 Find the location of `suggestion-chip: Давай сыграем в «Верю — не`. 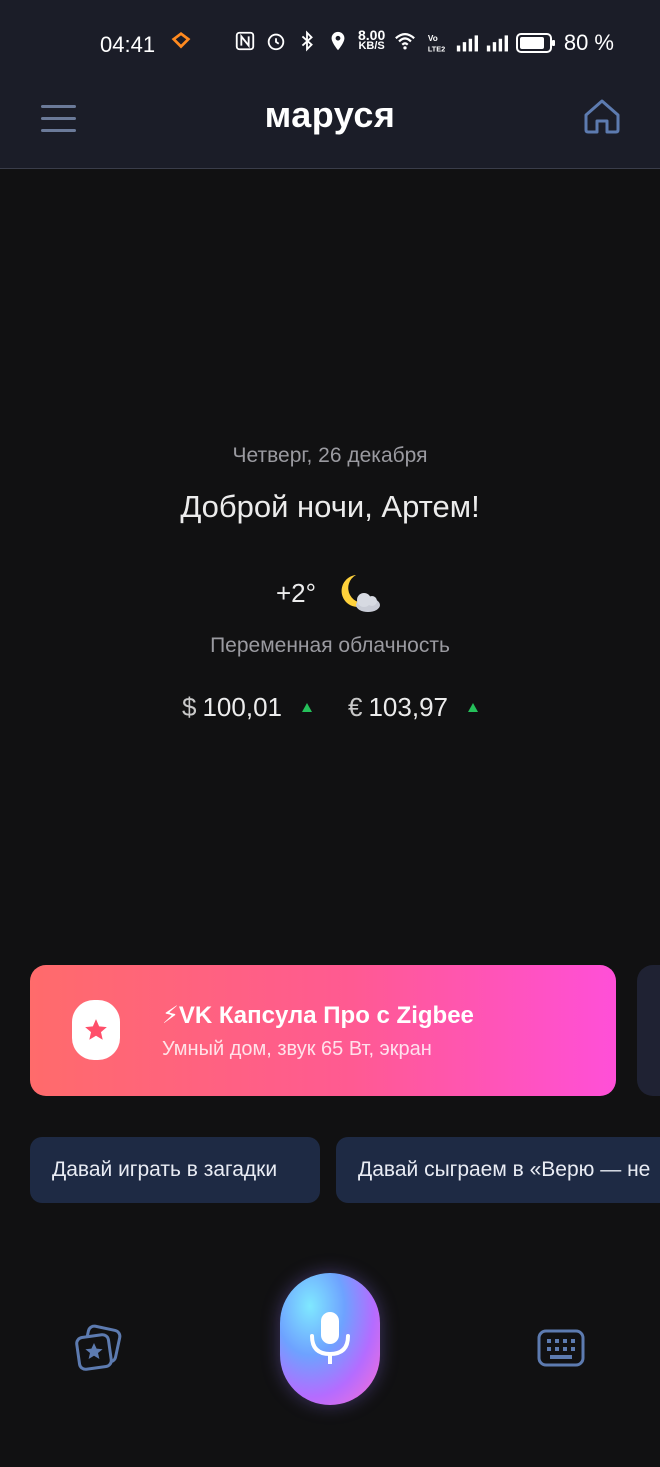

suggestion-chip: Давай сыграем в «Верю — не is located at coordinates (498, 1170).